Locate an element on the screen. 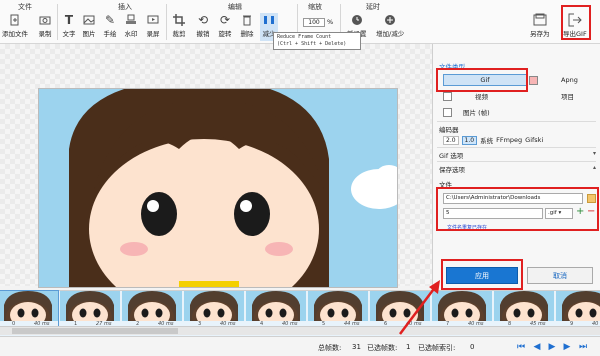 The image size is (600, 356). draw-label: 手绘 is located at coordinates (110, 34).